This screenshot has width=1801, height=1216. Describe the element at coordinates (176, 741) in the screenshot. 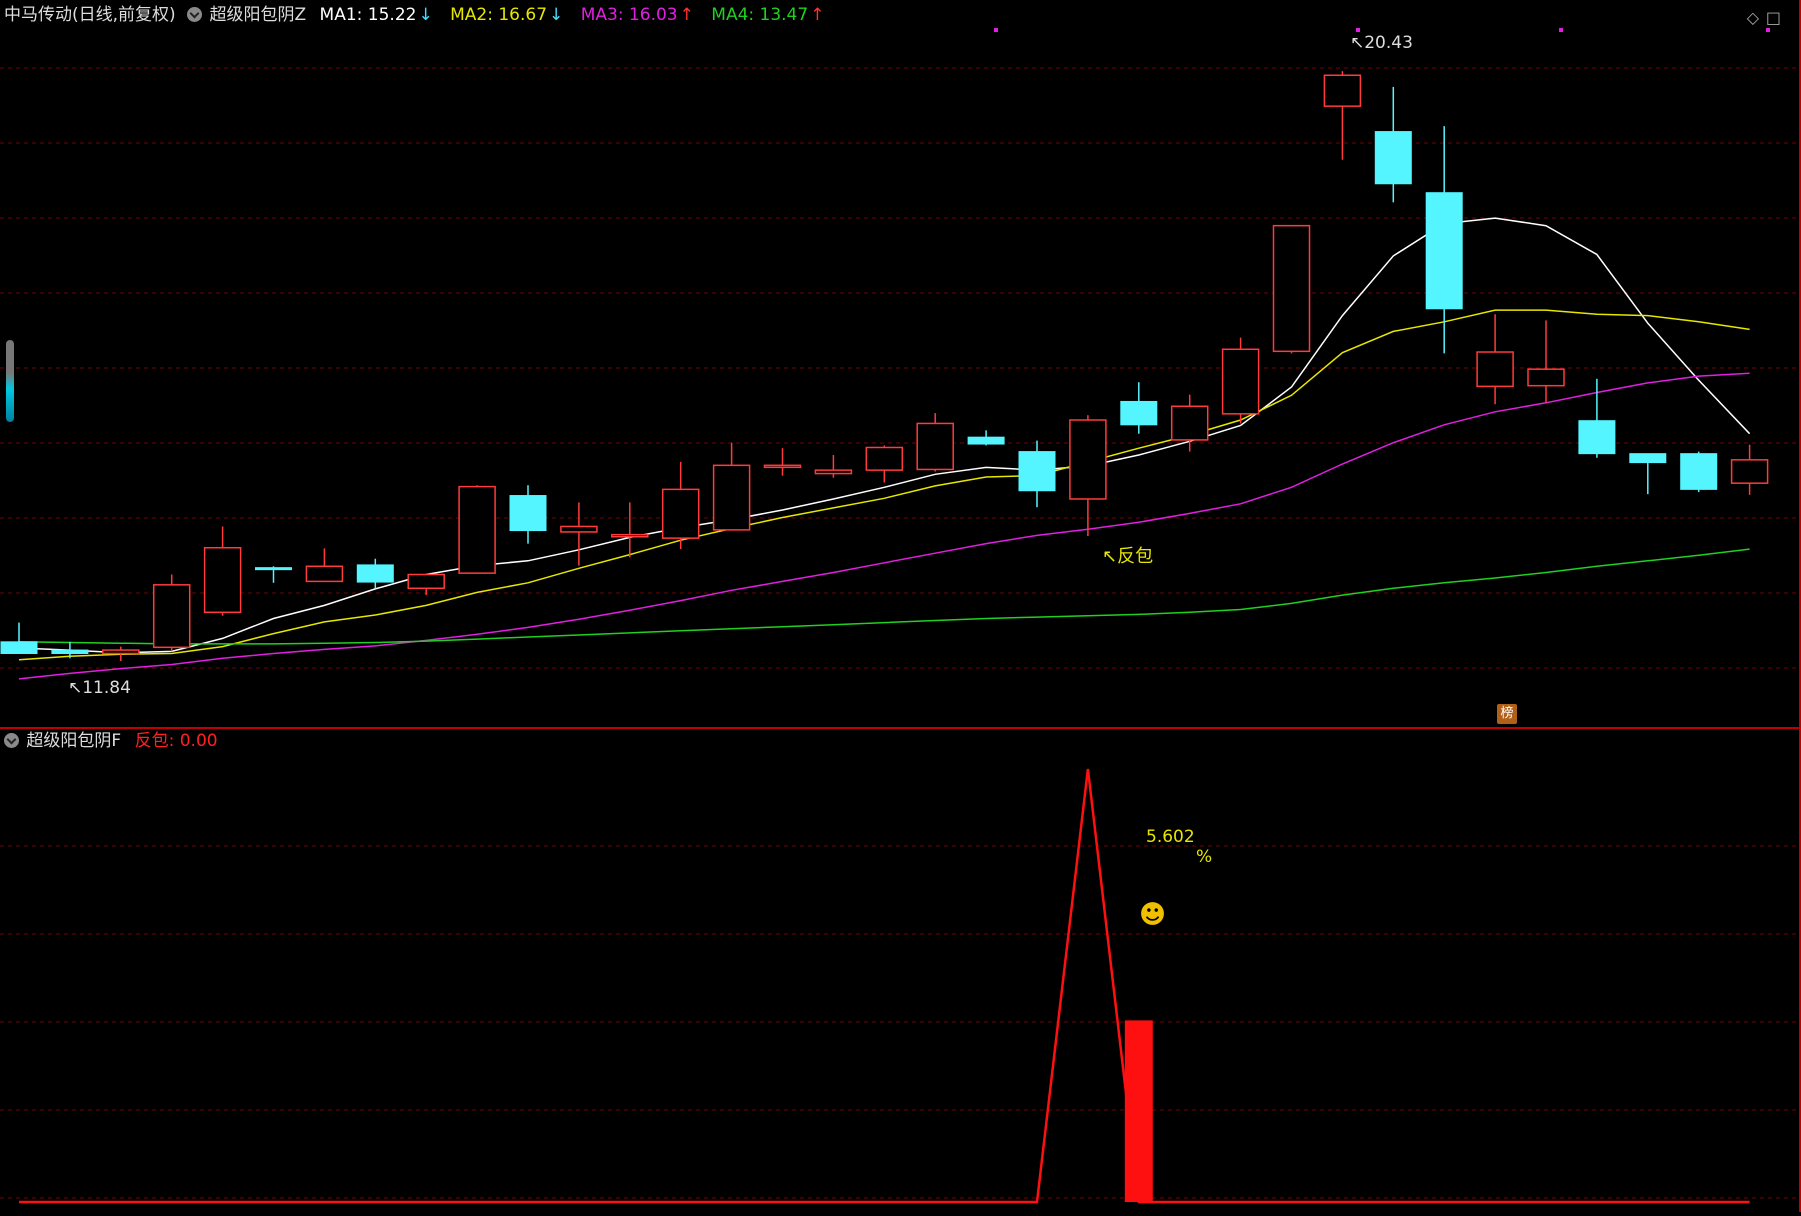

I see `signal-label: 反包: 0.00` at that location.